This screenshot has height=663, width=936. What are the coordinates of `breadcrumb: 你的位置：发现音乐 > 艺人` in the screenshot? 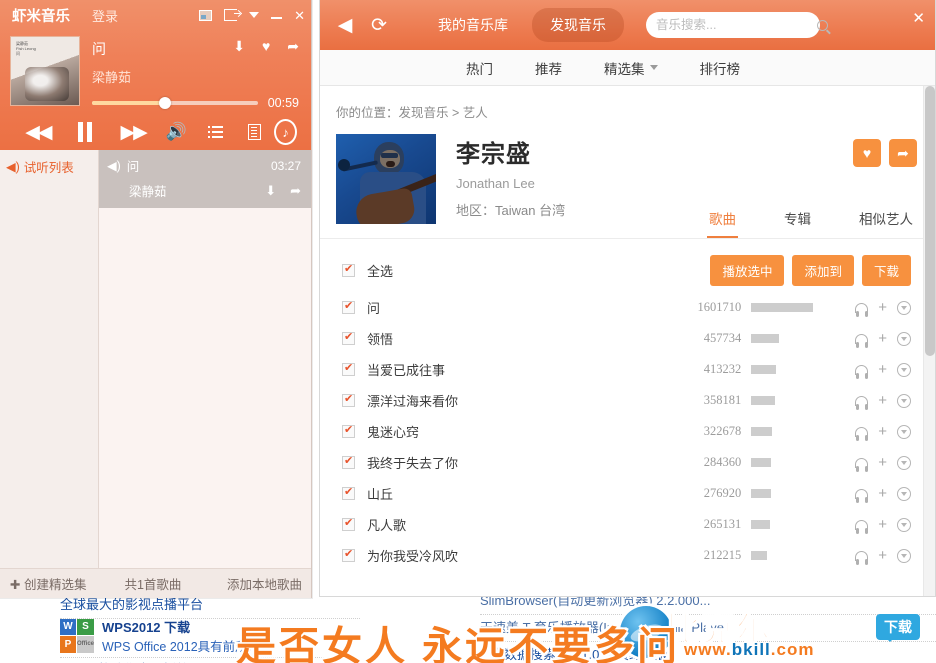 It's located at (412, 113).